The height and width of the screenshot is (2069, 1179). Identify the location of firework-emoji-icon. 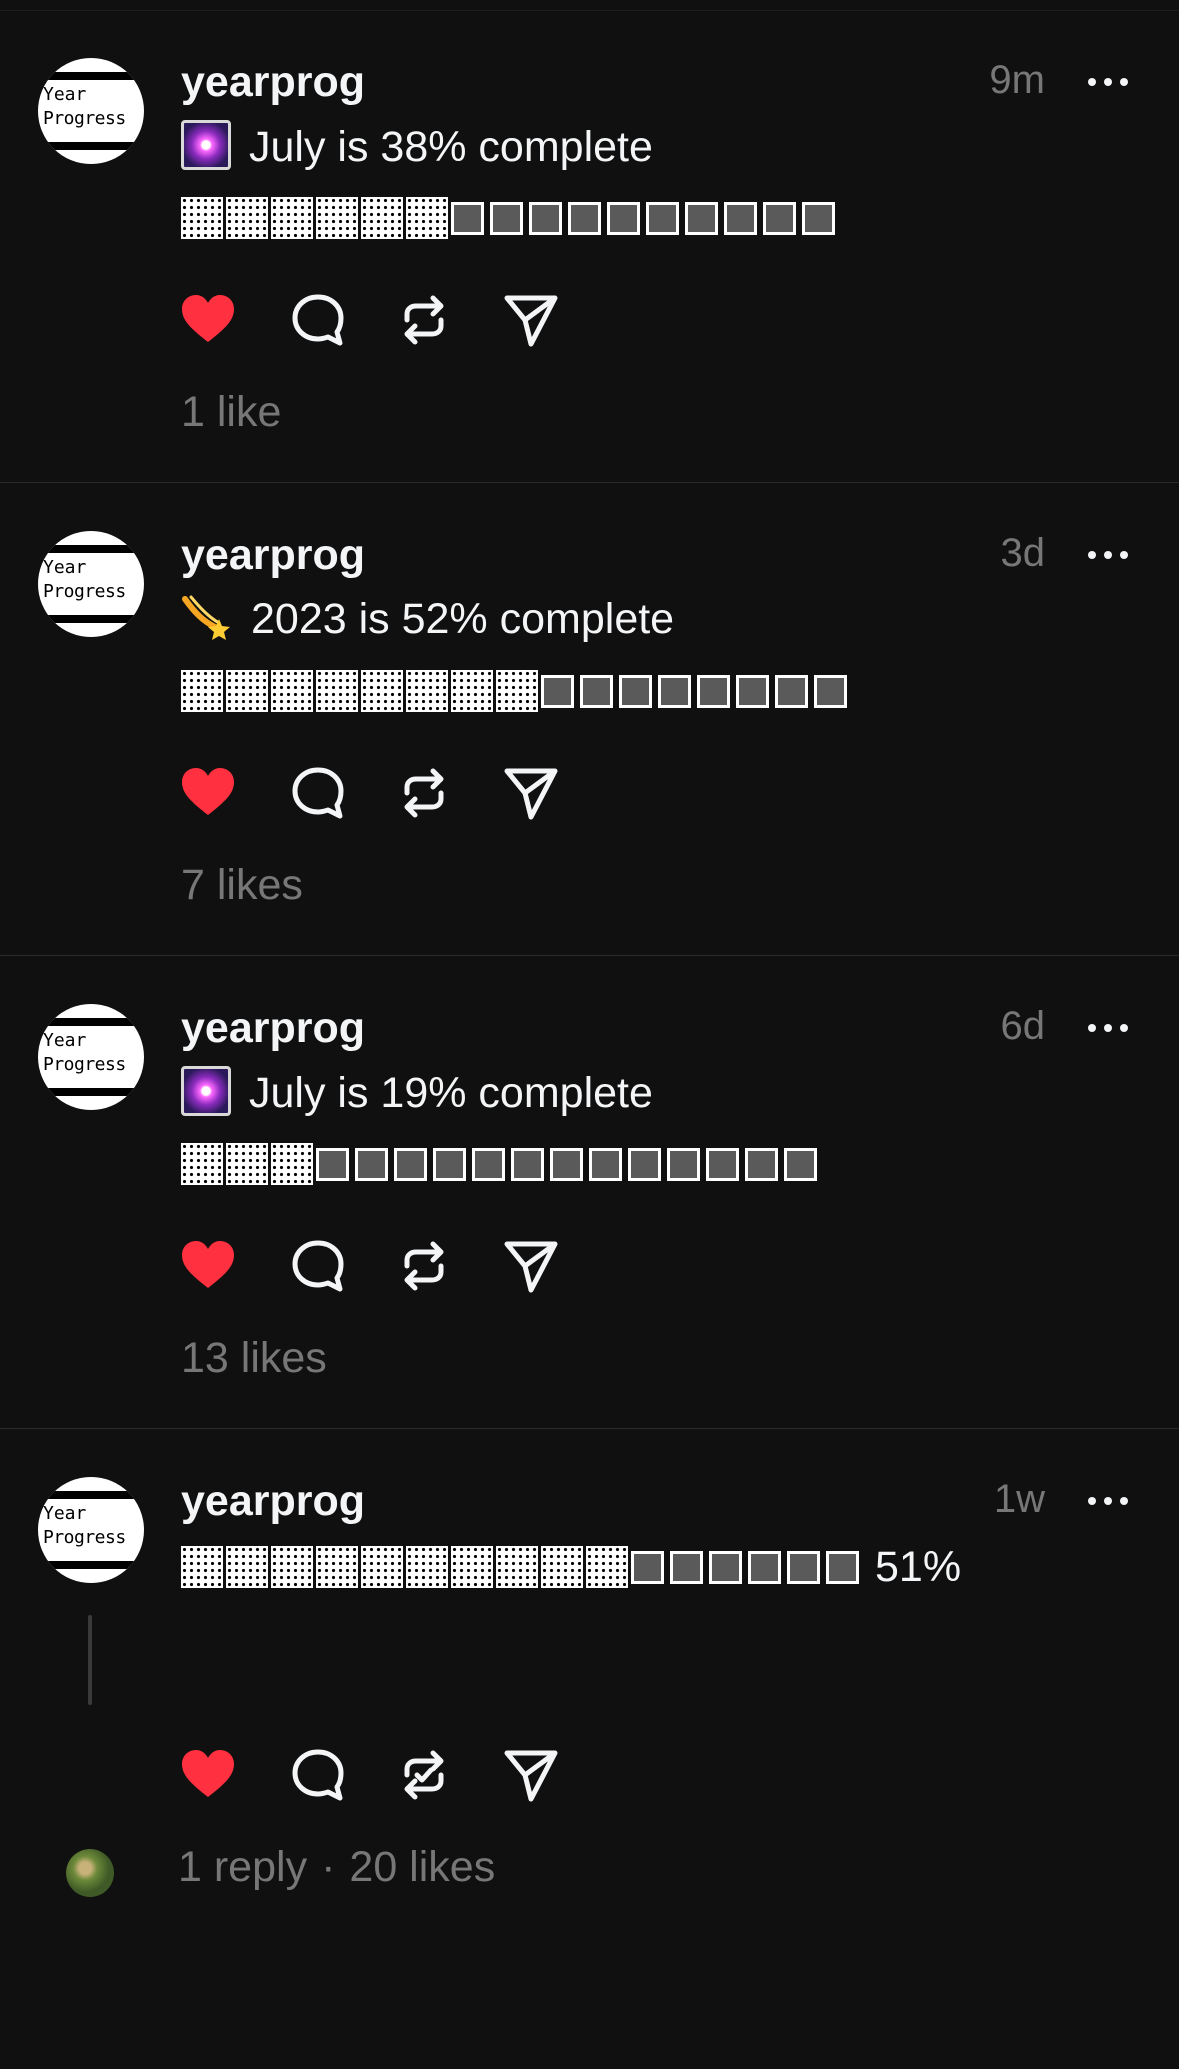
(206, 145).